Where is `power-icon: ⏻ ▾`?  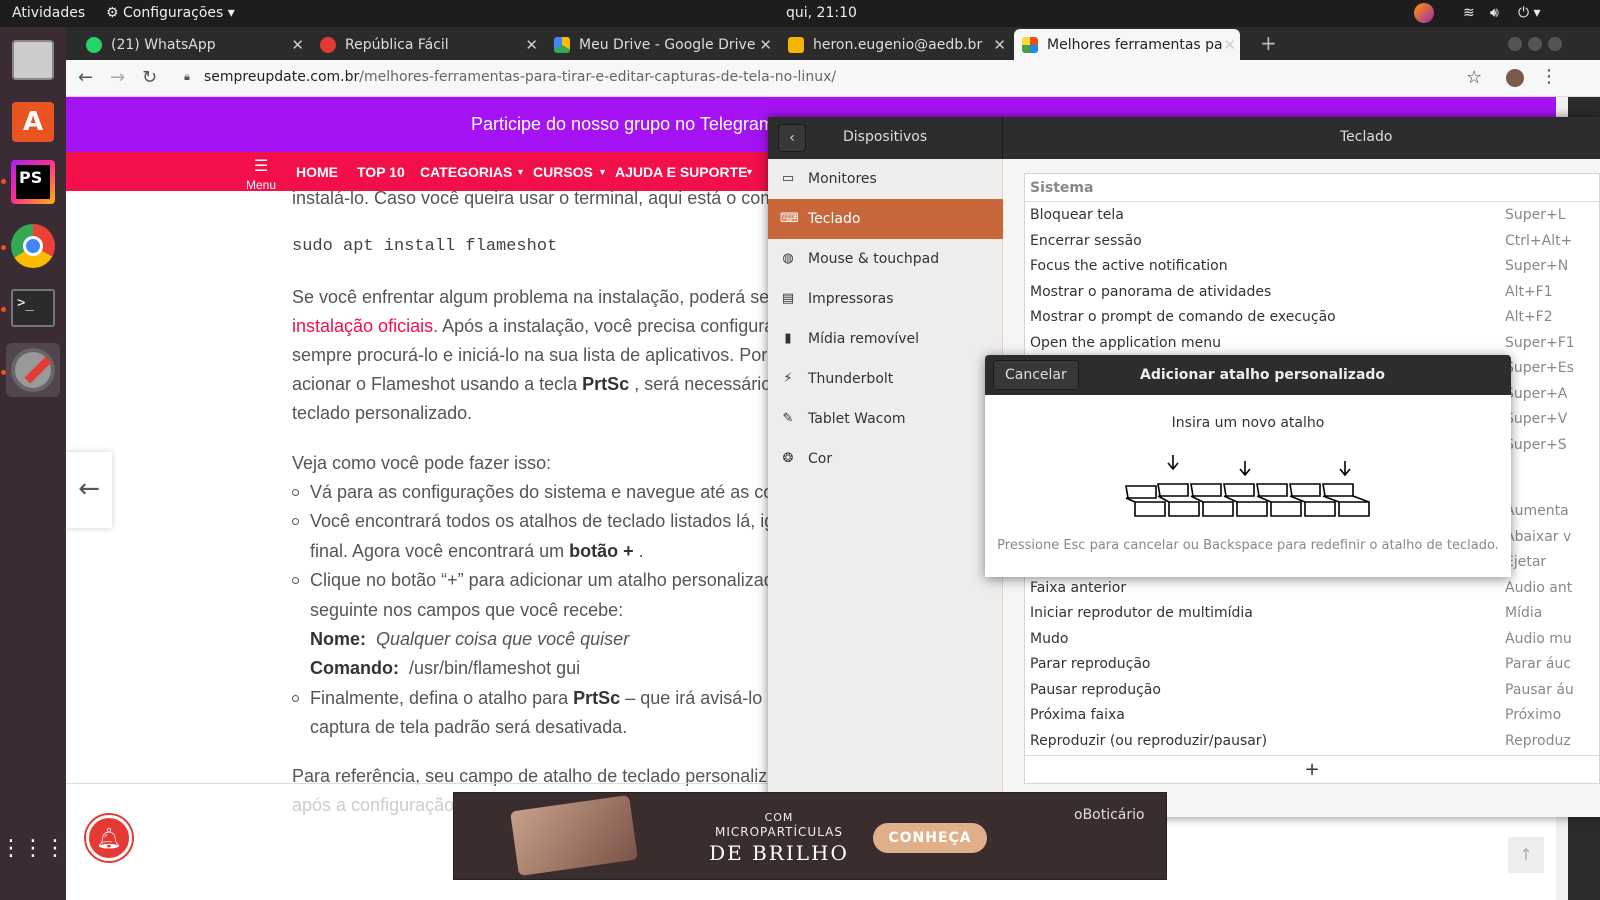 power-icon: ⏻ ▾ is located at coordinates (1529, 13).